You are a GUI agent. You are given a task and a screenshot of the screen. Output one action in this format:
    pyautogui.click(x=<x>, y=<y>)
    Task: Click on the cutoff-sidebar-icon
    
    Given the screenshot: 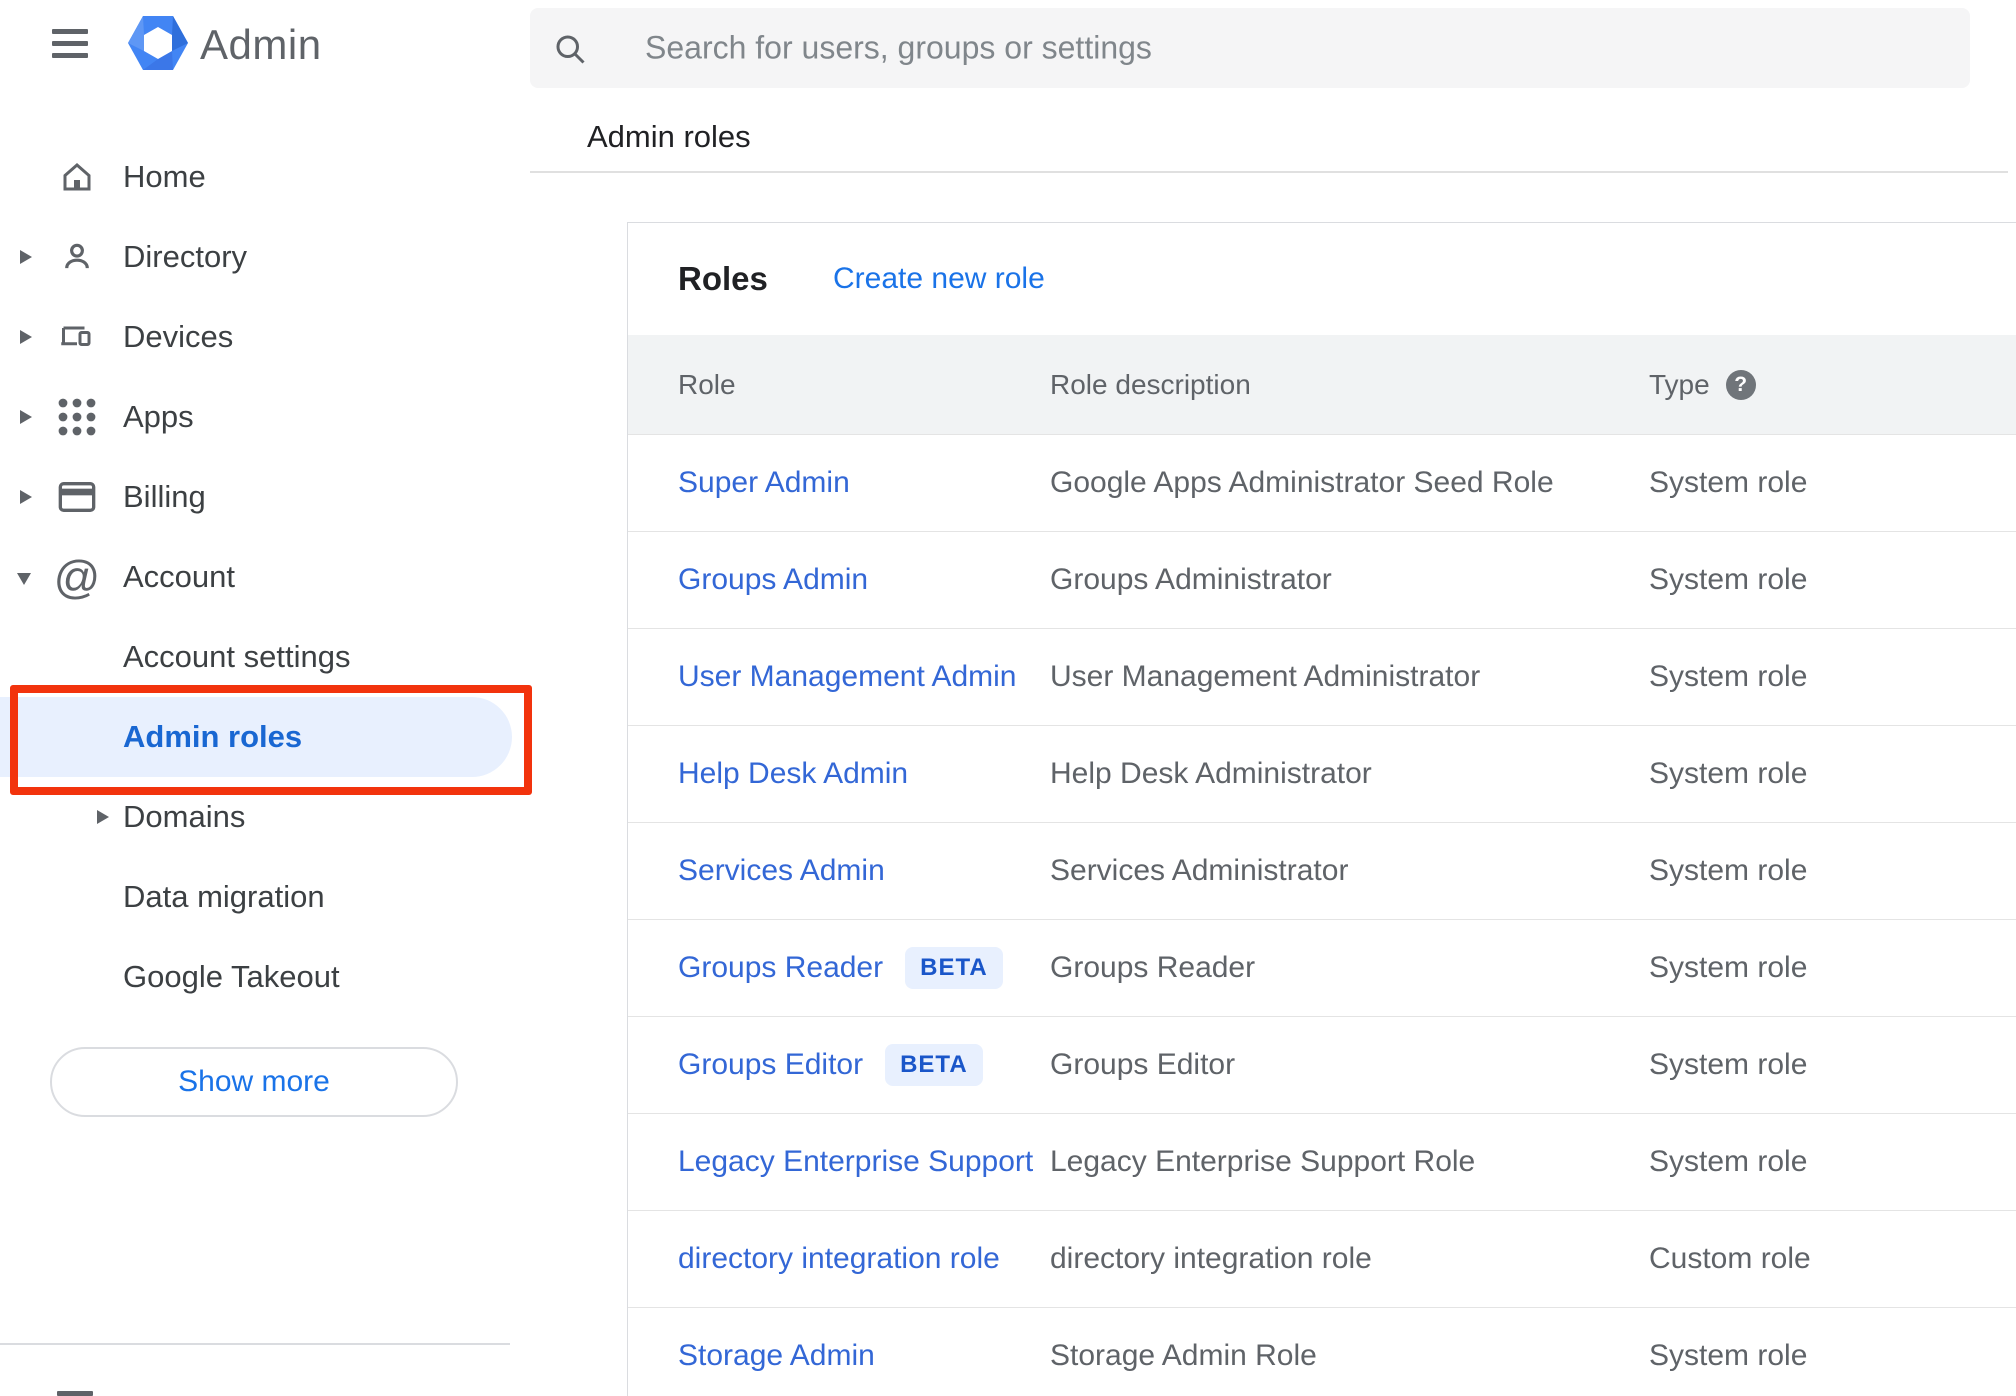 What is the action you would take?
    pyautogui.click(x=75, y=1393)
    